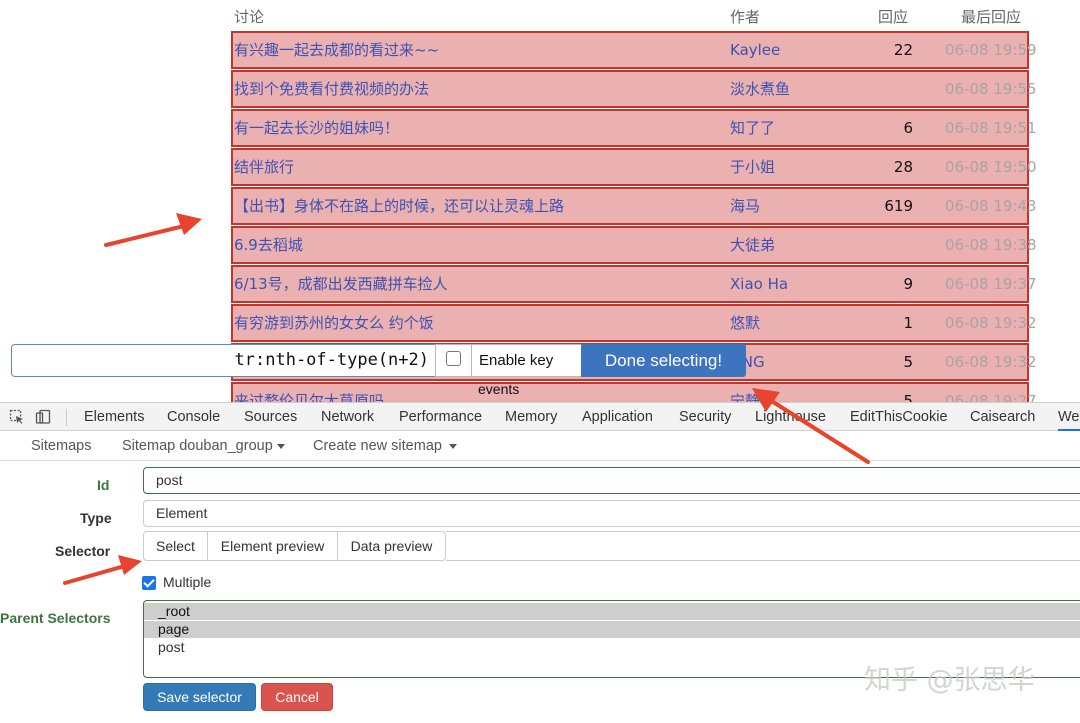 This screenshot has height=723, width=1080. What do you see at coordinates (752, 167) in the screenshot?
I see `author-link: 于小姐` at bounding box center [752, 167].